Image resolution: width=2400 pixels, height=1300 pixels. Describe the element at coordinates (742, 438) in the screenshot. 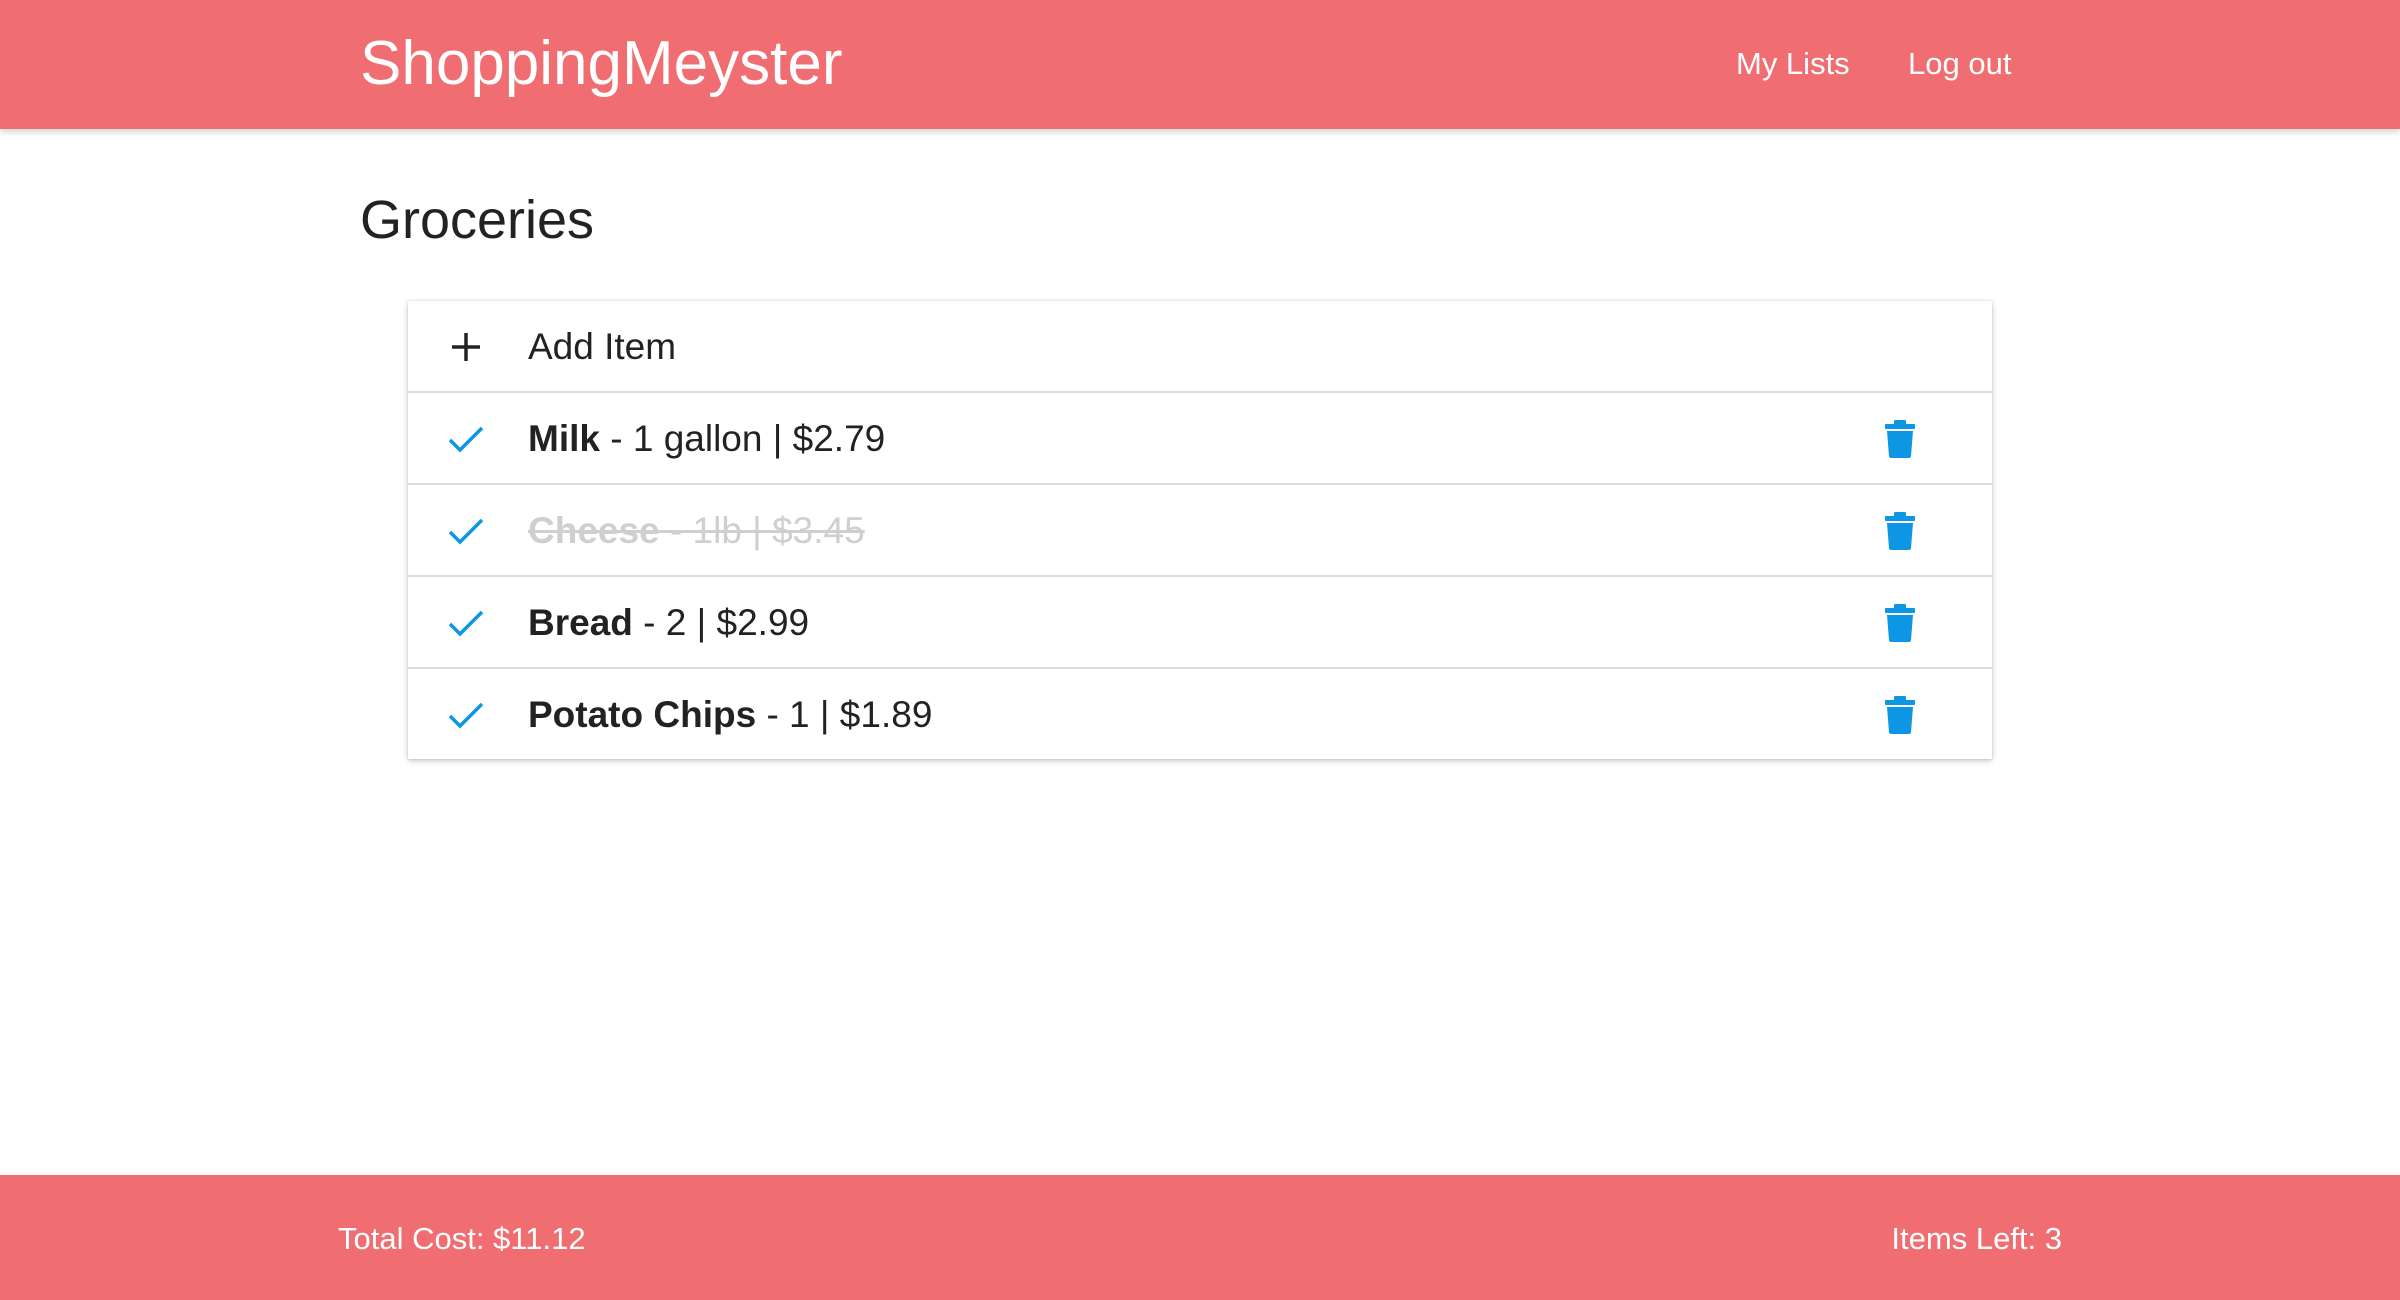

I see `item-detail: - 1 gallon | $2.79` at that location.